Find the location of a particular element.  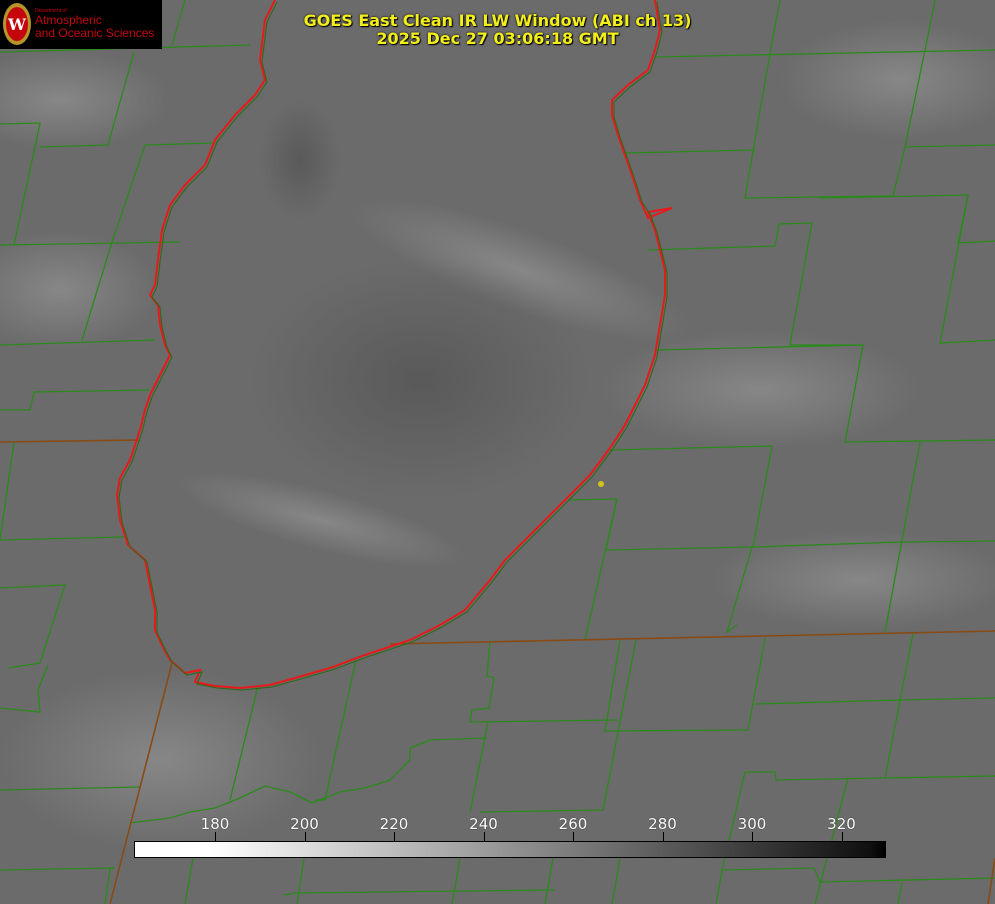

colorbar-tick-label: 200 is located at coordinates (304, 824).